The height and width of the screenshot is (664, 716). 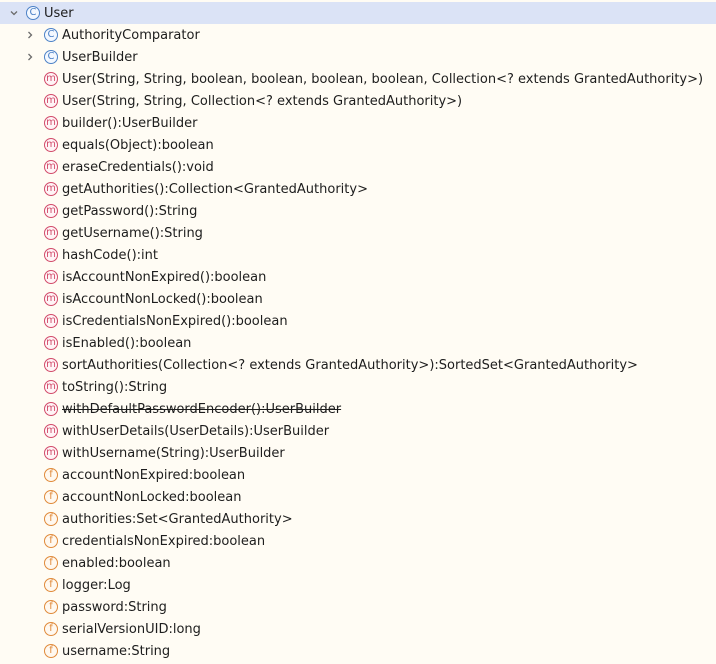 I want to click on tree-node-label: toString():String, so click(x=115, y=387).